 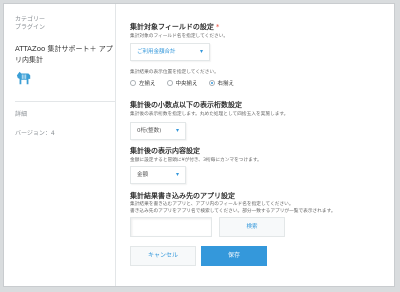 What do you see at coordinates (149, 131) in the screenshot?
I see `decimal-selected: 0桁(整数)` at bounding box center [149, 131].